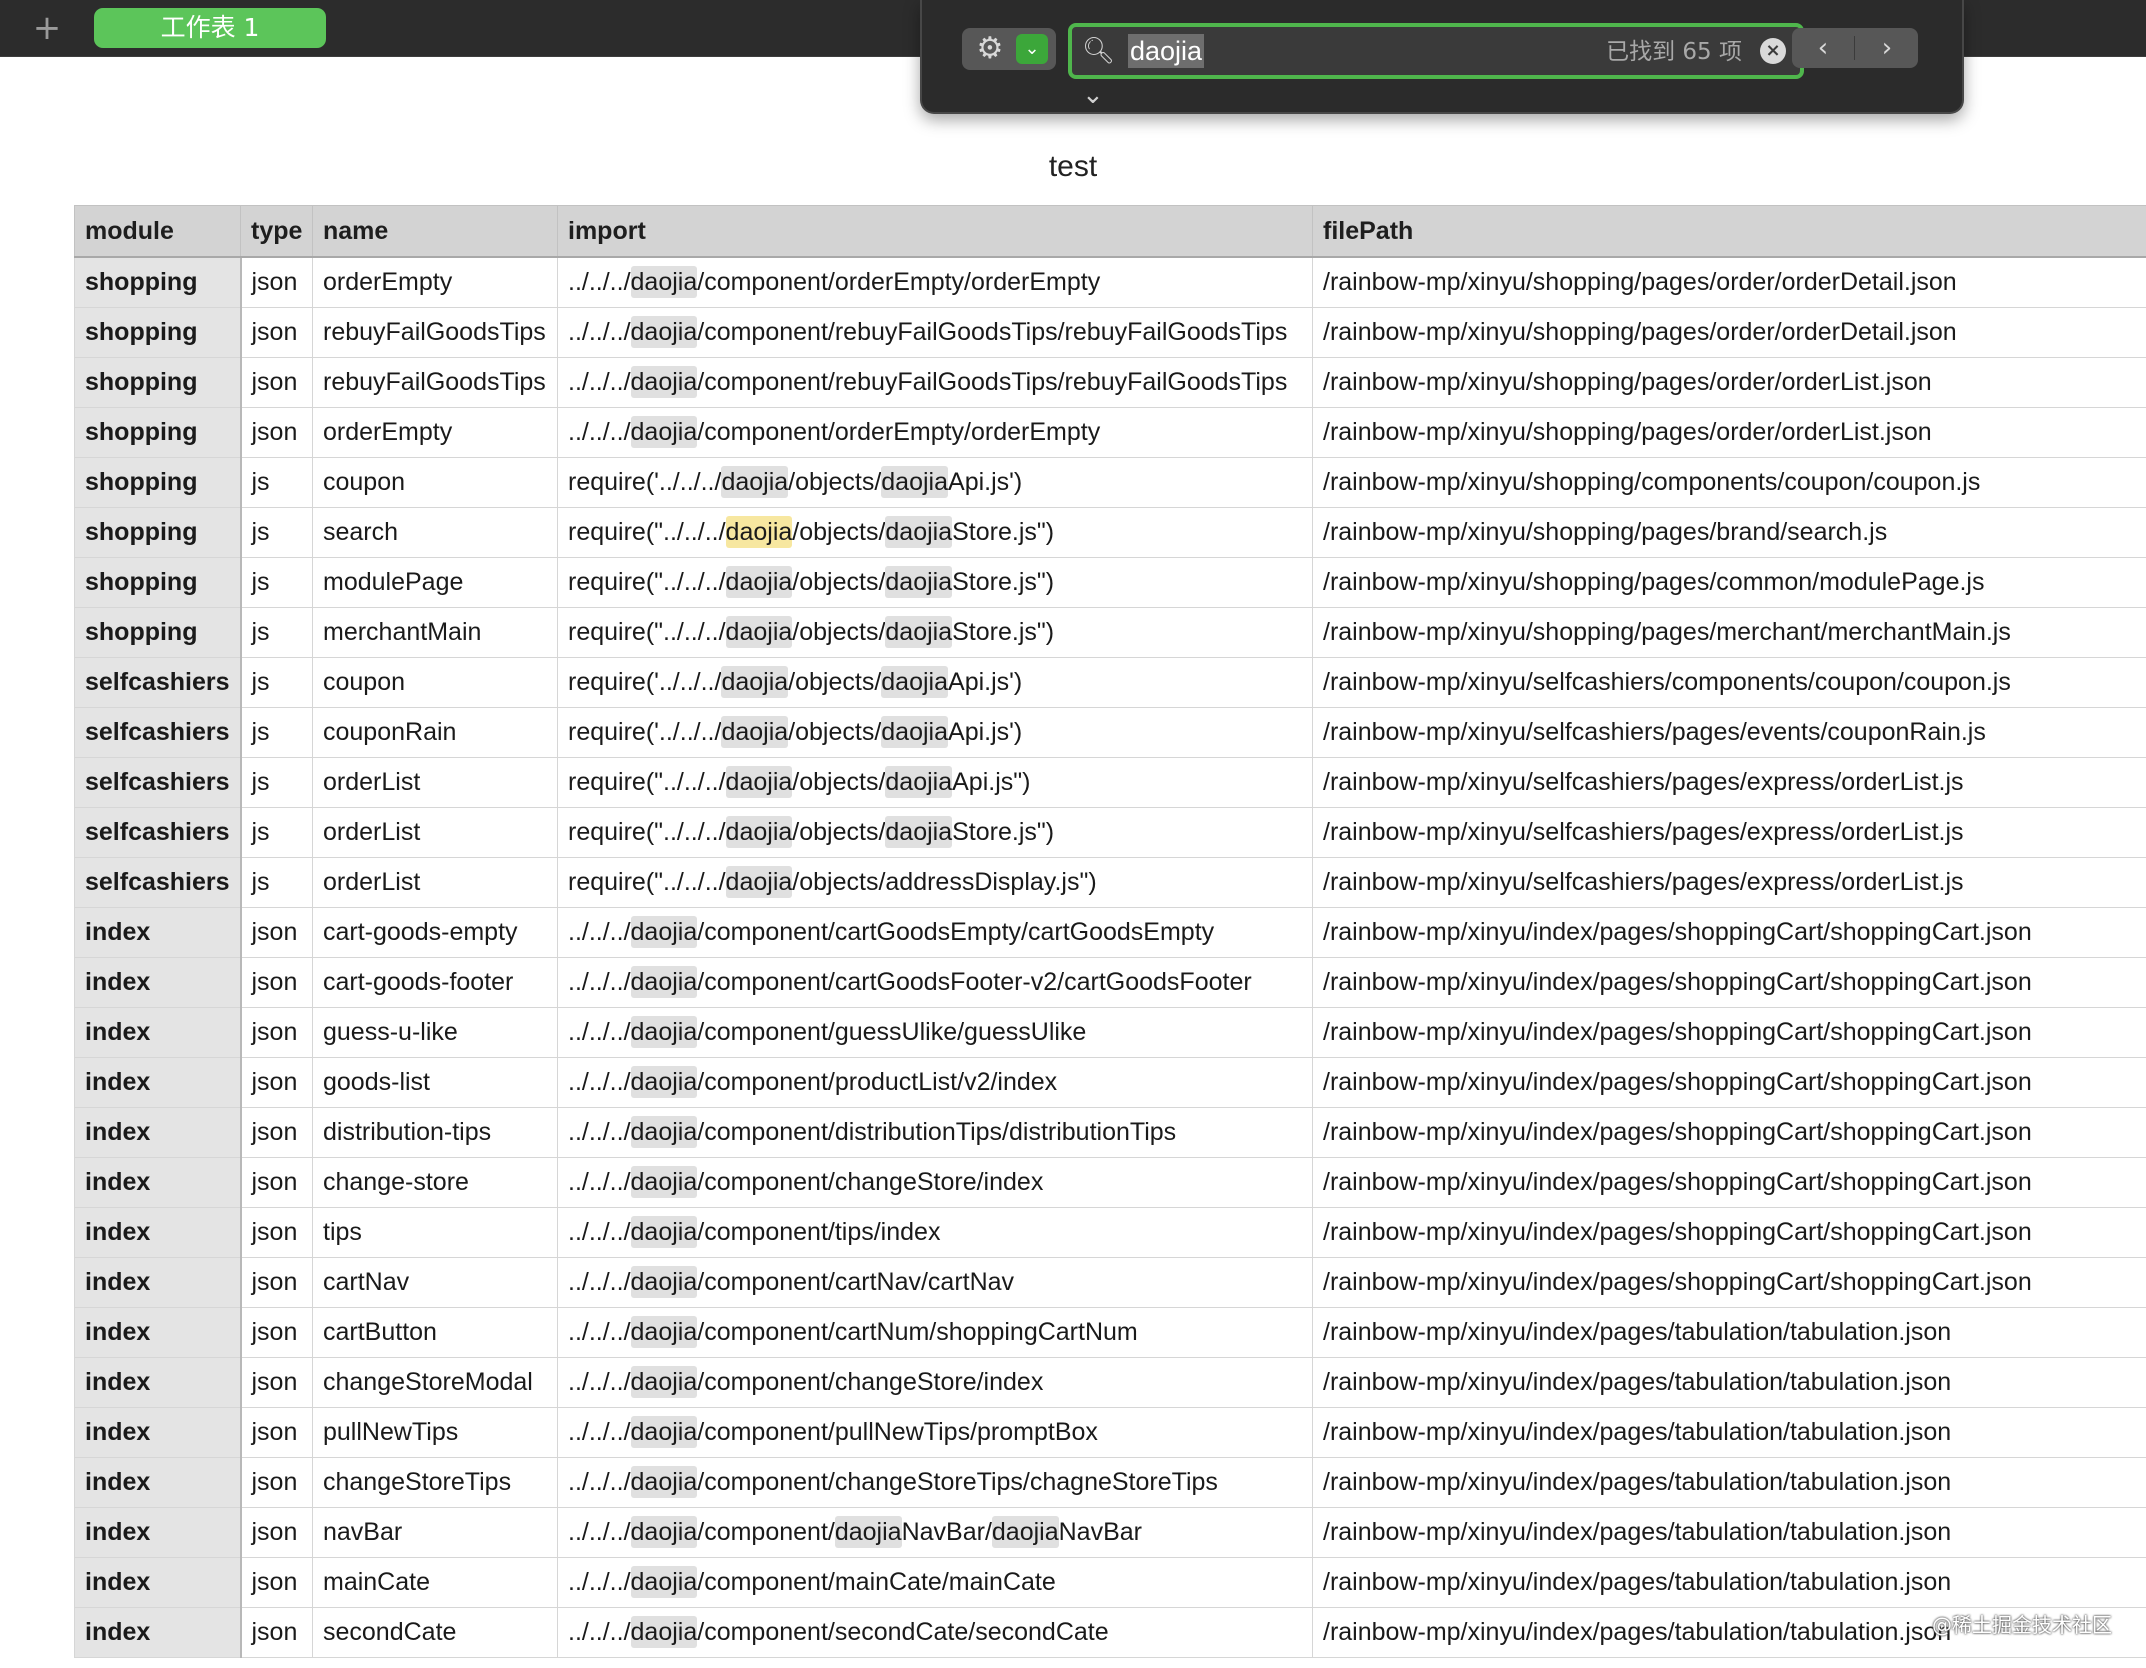 The image size is (2146, 1668). What do you see at coordinates (435, 1282) in the screenshot?
I see `cell-name: cartNav` at bounding box center [435, 1282].